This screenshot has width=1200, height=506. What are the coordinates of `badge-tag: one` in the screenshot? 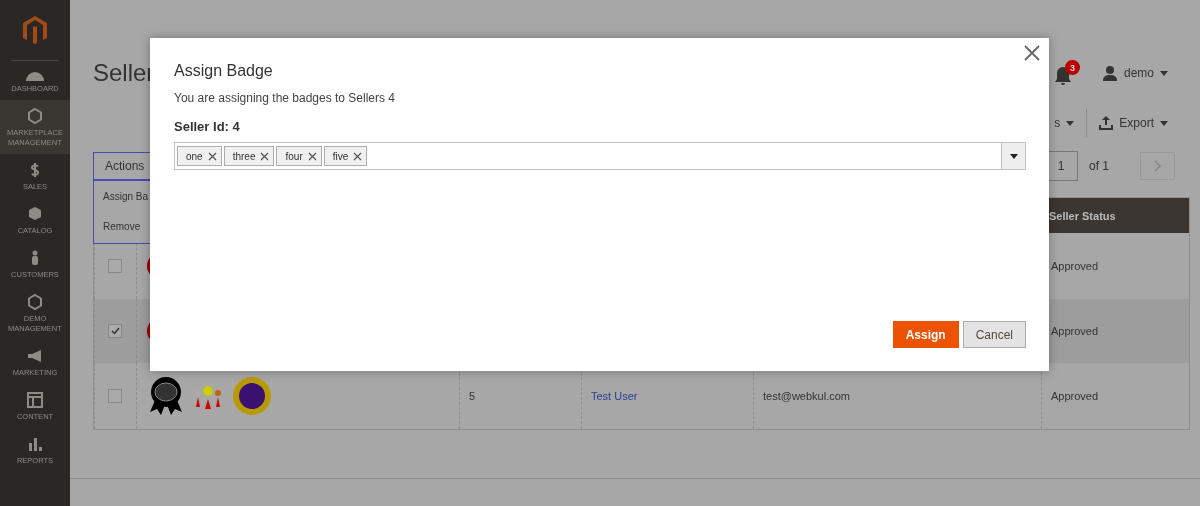 It's located at (199, 156).